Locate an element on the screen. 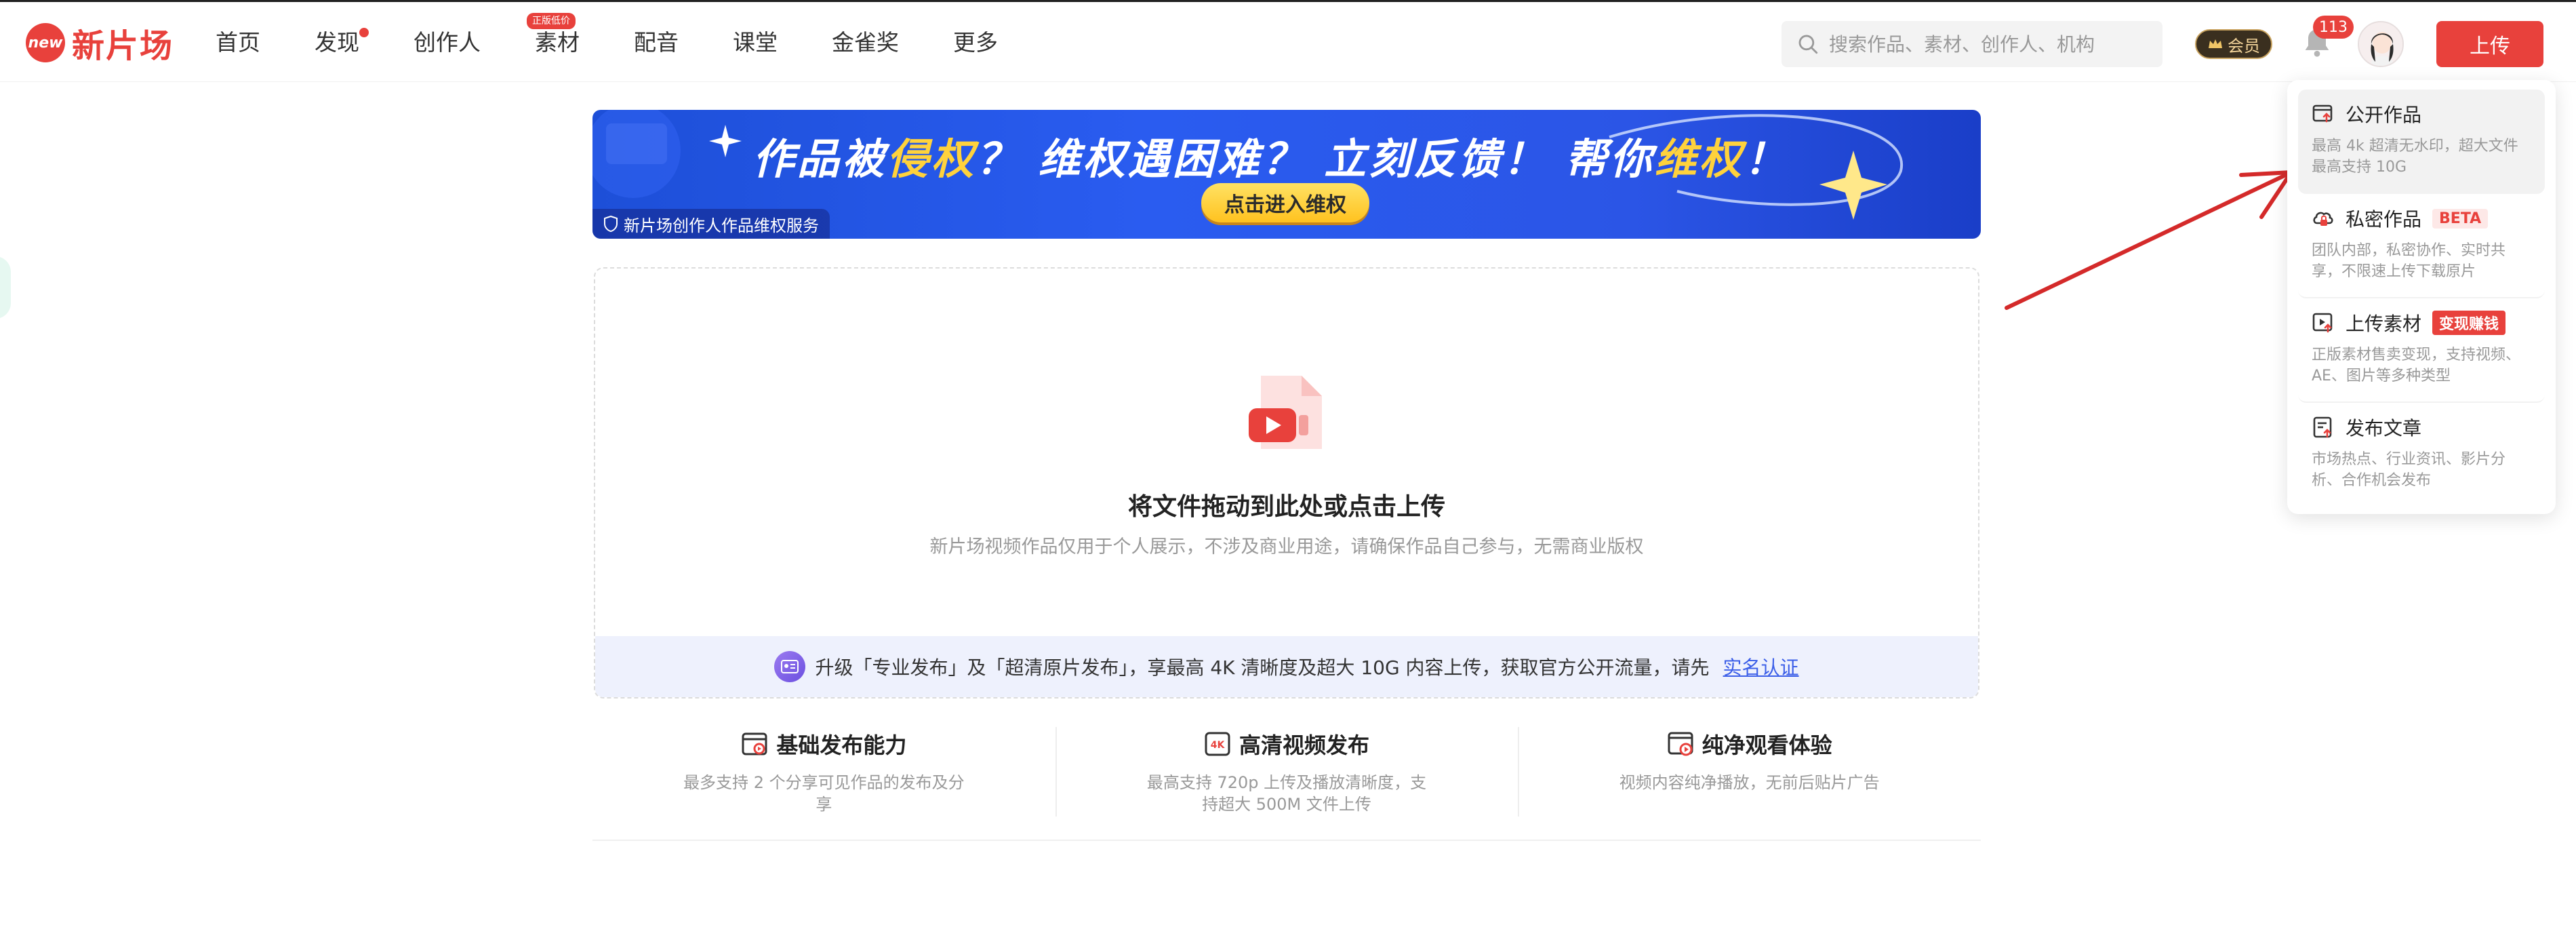  banner-footer-text: 新片场创作人作品维权服务 is located at coordinates (721, 225).